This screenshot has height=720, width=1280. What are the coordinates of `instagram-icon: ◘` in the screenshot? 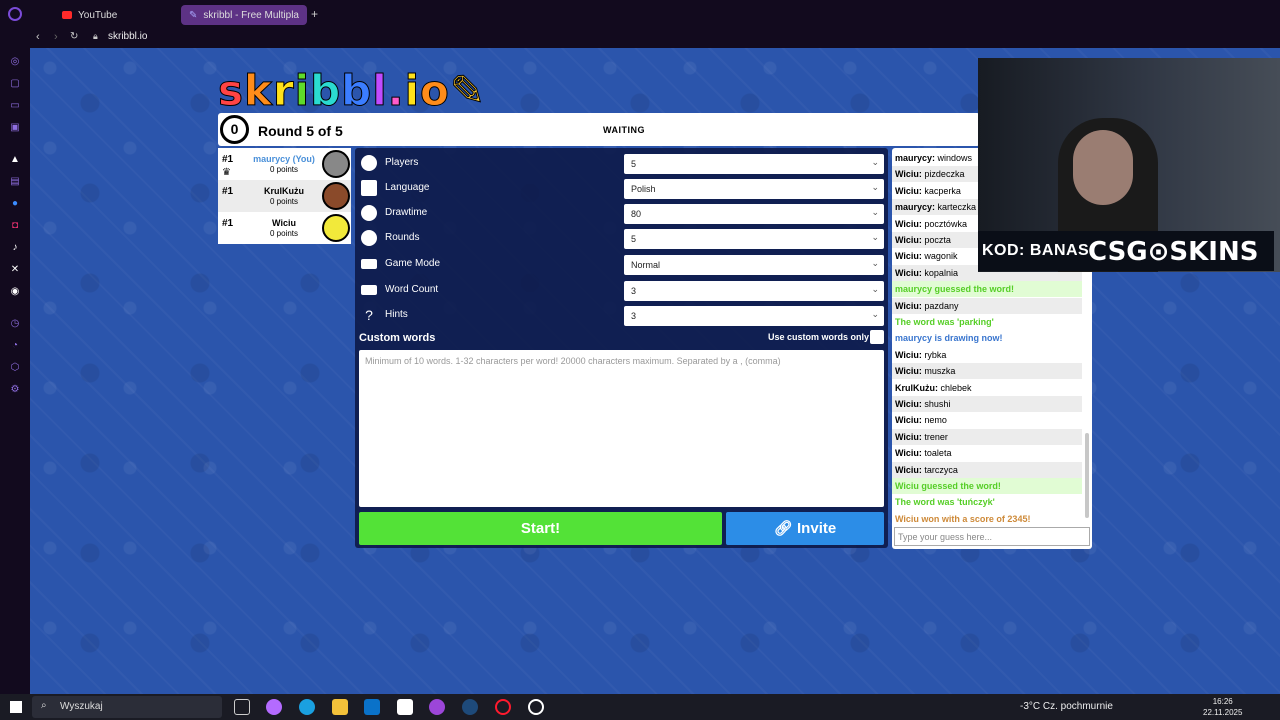 It's located at (15, 226).